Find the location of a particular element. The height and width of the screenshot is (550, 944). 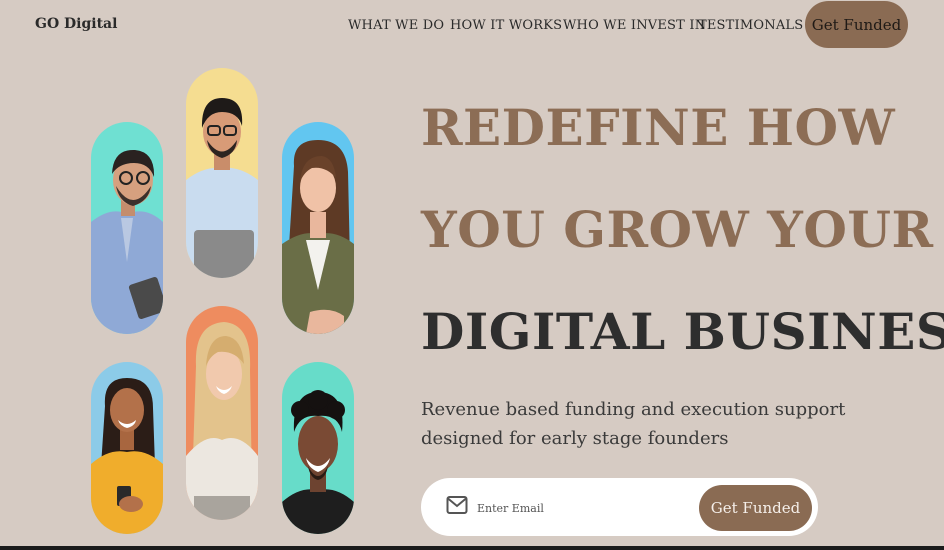

bottom-border is located at coordinates (472, 548).